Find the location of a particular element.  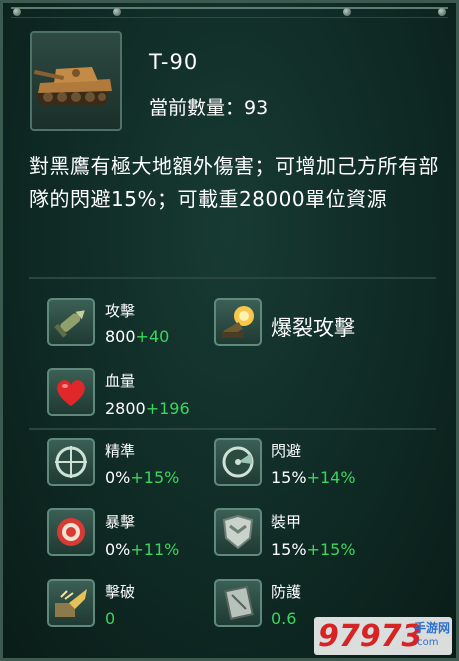

critical-base: 0% is located at coordinates (118, 549).